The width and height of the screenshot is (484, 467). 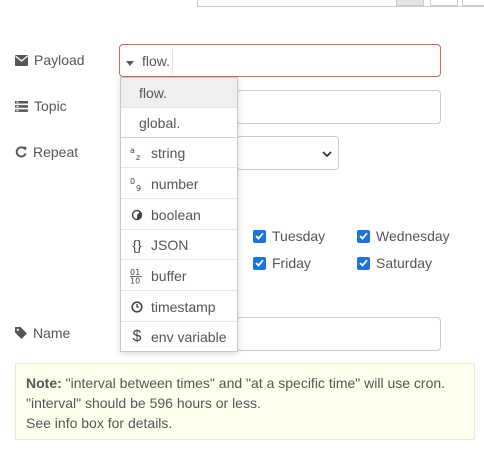 What do you see at coordinates (183, 306) in the screenshot?
I see `menu-item-label: timestamp` at bounding box center [183, 306].